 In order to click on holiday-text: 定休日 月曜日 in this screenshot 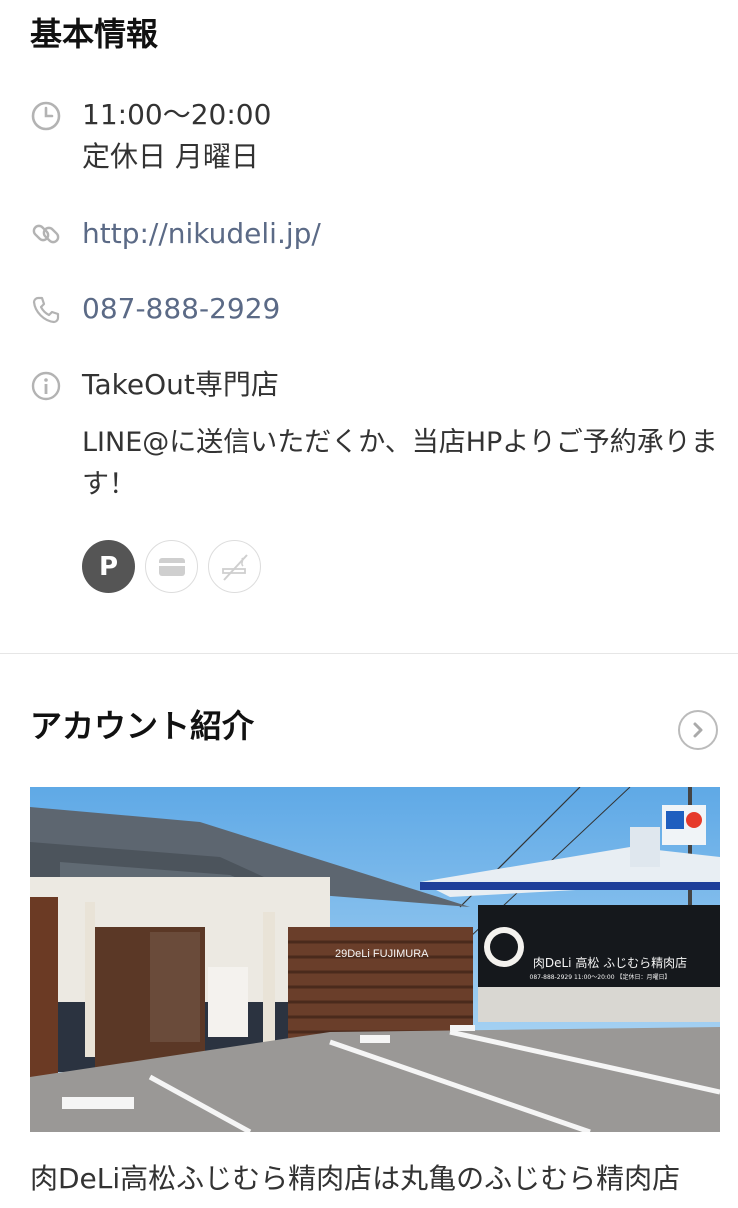, I will do `click(170, 156)`.